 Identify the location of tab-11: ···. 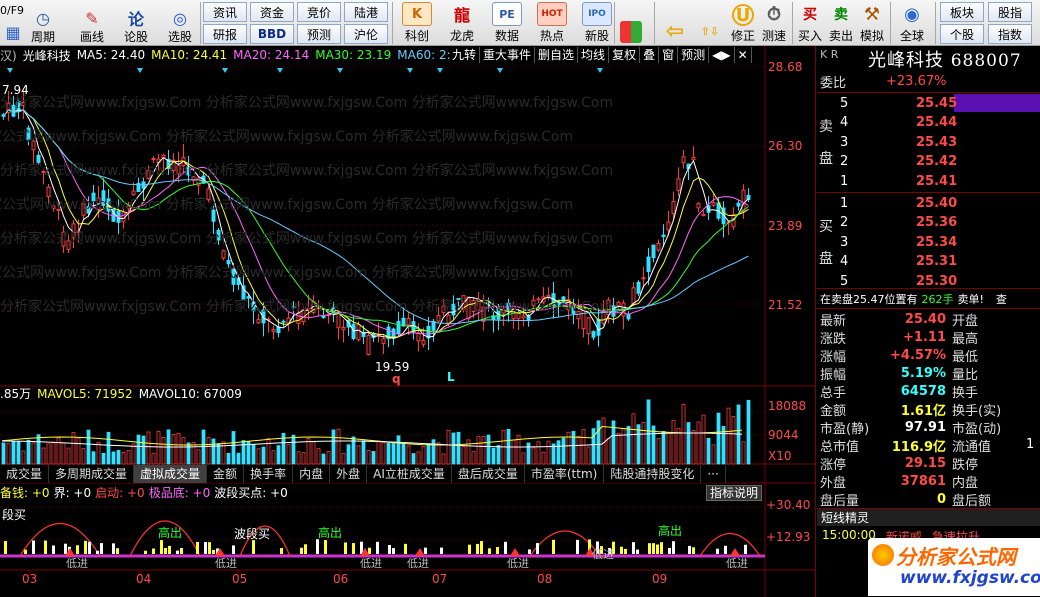
(713, 474).